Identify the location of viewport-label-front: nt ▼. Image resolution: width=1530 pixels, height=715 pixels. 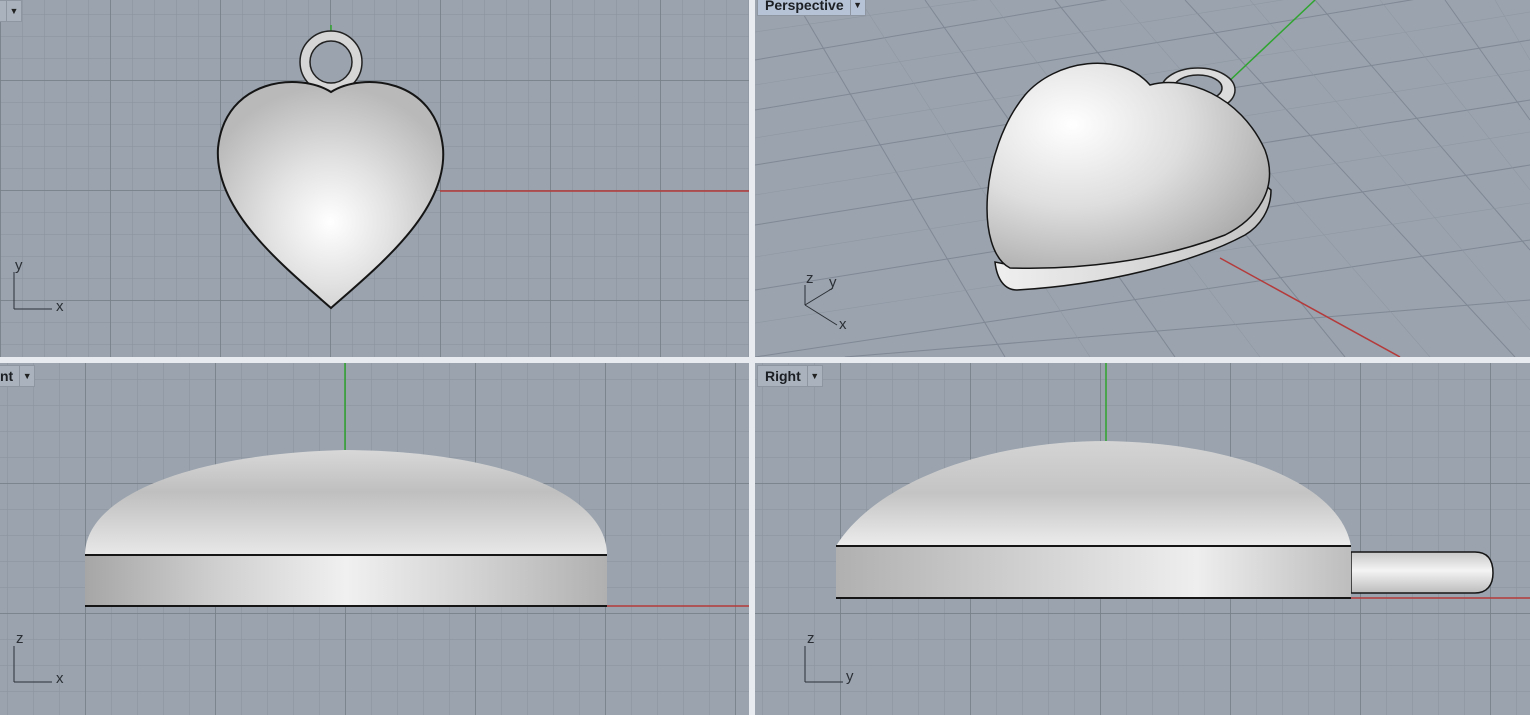
(18, 376).